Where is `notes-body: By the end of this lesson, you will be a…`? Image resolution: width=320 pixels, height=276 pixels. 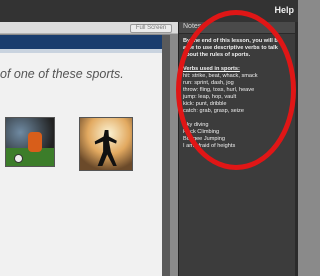 notes-body: By the end of this lesson, you will be a… is located at coordinates (238, 94).